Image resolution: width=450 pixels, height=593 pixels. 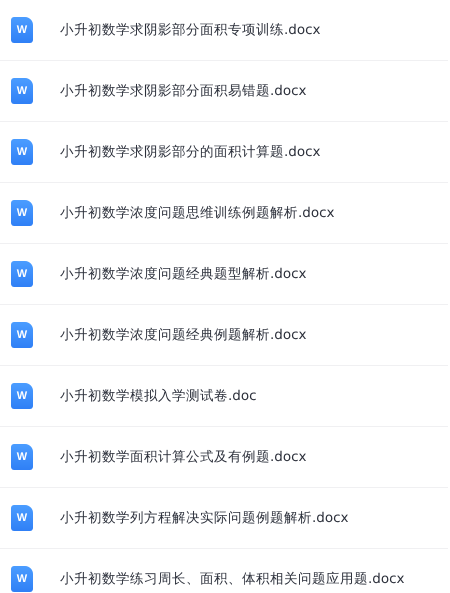 What do you see at coordinates (190, 30) in the screenshot?
I see `file-name: 小升初数学求阴影部分面积专项训练.docx` at bounding box center [190, 30].